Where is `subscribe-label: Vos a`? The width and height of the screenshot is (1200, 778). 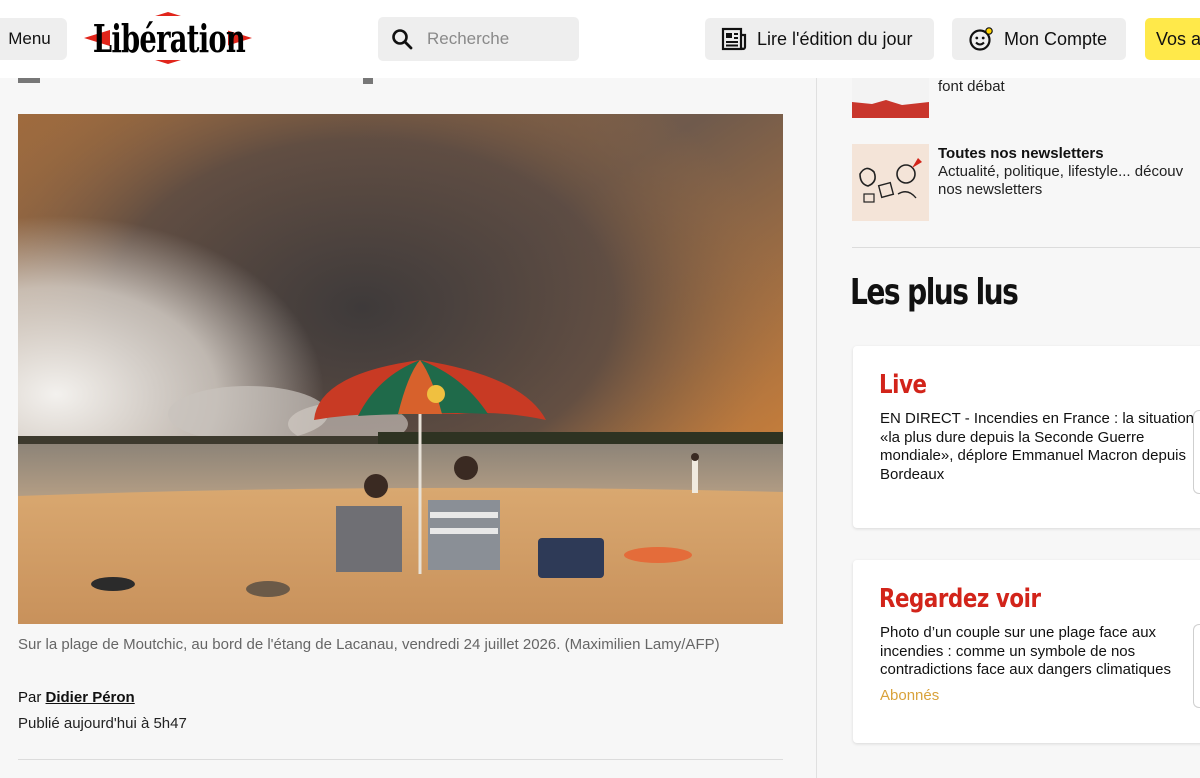 subscribe-label: Vos a is located at coordinates (1178, 38).